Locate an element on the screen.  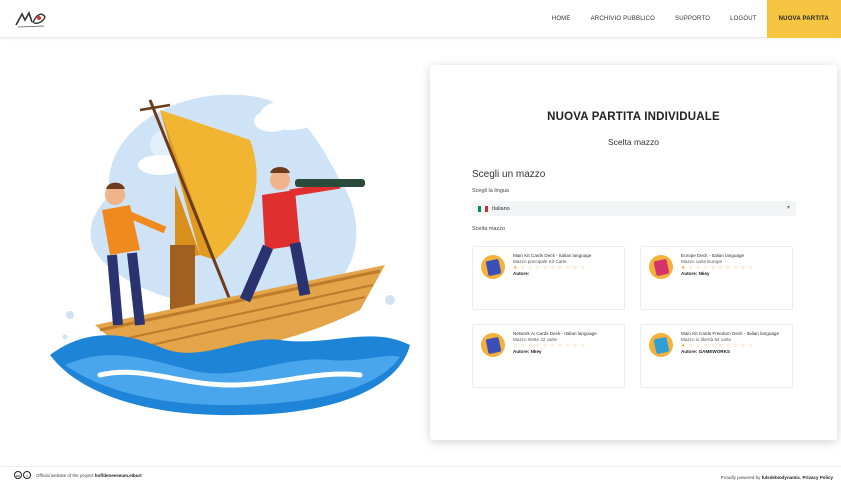
decks-label: Scelta mazzo is located at coordinates (489, 229).